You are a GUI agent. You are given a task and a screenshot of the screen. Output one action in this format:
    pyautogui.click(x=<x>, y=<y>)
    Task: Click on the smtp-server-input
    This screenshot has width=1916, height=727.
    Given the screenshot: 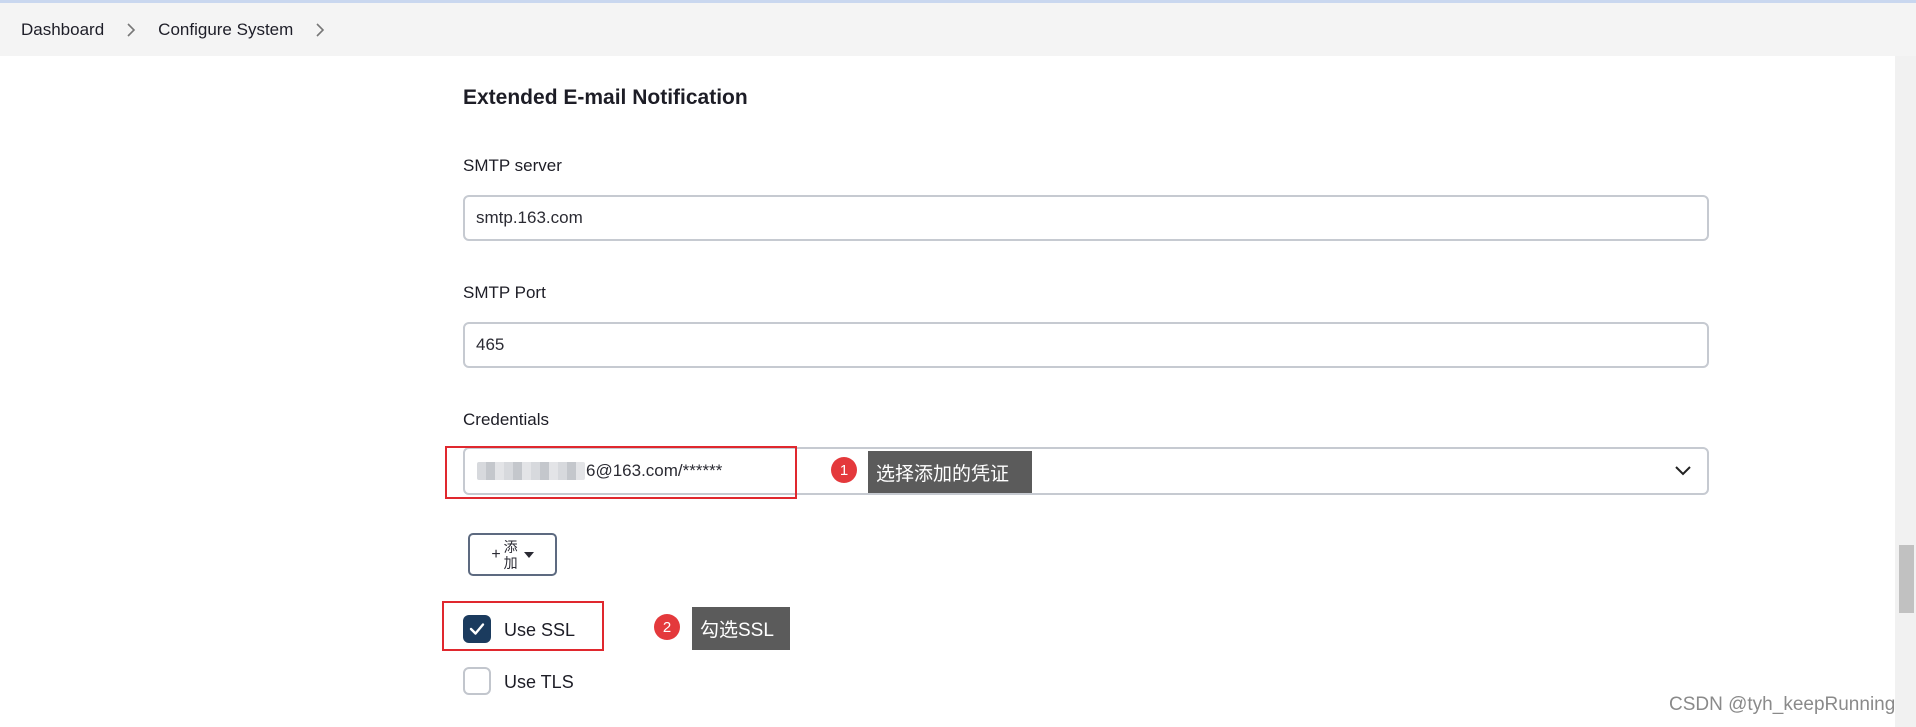 What is the action you would take?
    pyautogui.click(x=1086, y=218)
    